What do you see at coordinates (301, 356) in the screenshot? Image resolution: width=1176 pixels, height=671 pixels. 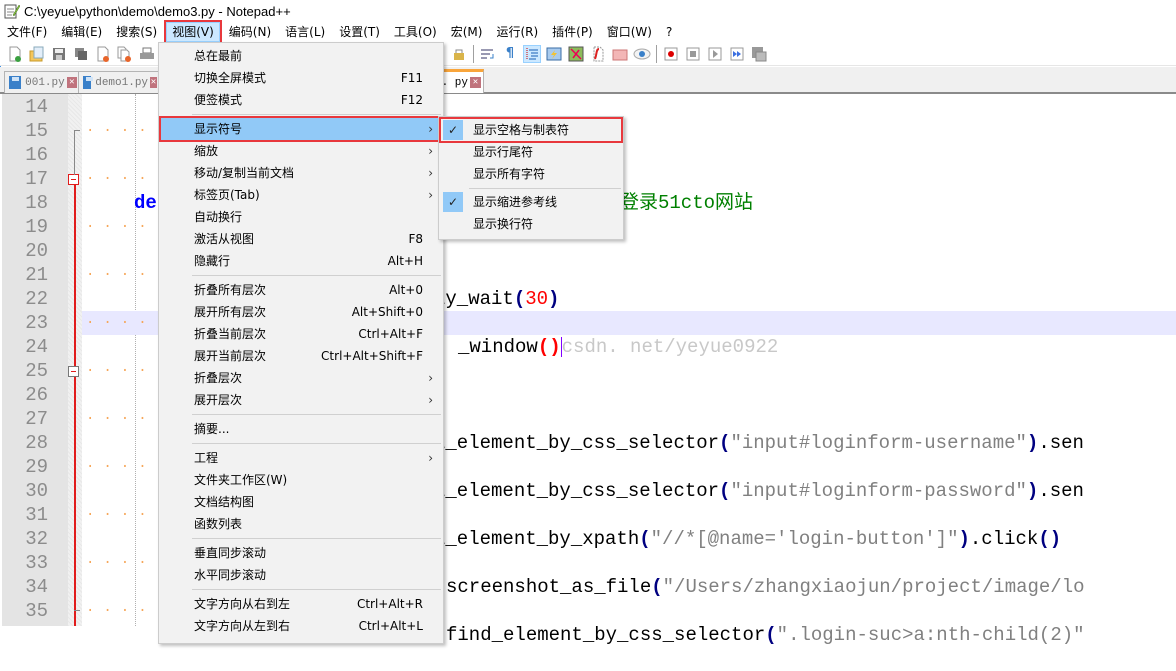 I see `menu-unfold-current: 展开当前层次 Ctrl+Alt+Shift+F` at bounding box center [301, 356].